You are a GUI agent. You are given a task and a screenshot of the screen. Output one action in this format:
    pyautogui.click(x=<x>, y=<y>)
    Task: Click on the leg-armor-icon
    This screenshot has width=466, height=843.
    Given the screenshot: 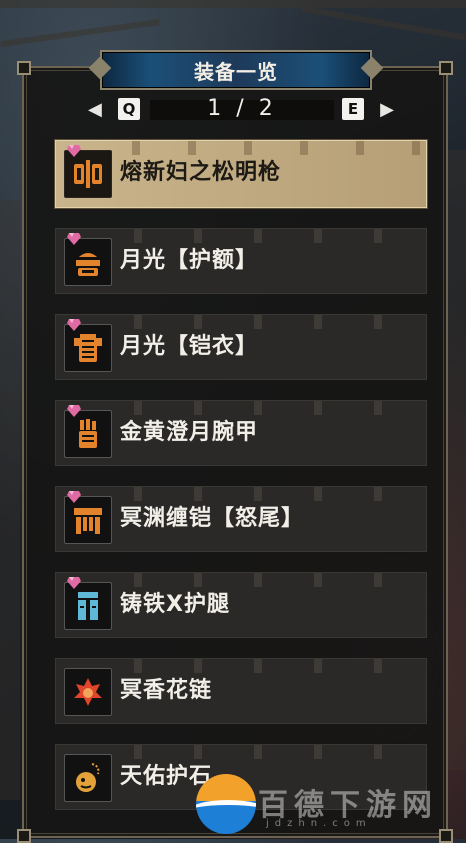 What is the action you would take?
    pyautogui.click(x=88, y=606)
    